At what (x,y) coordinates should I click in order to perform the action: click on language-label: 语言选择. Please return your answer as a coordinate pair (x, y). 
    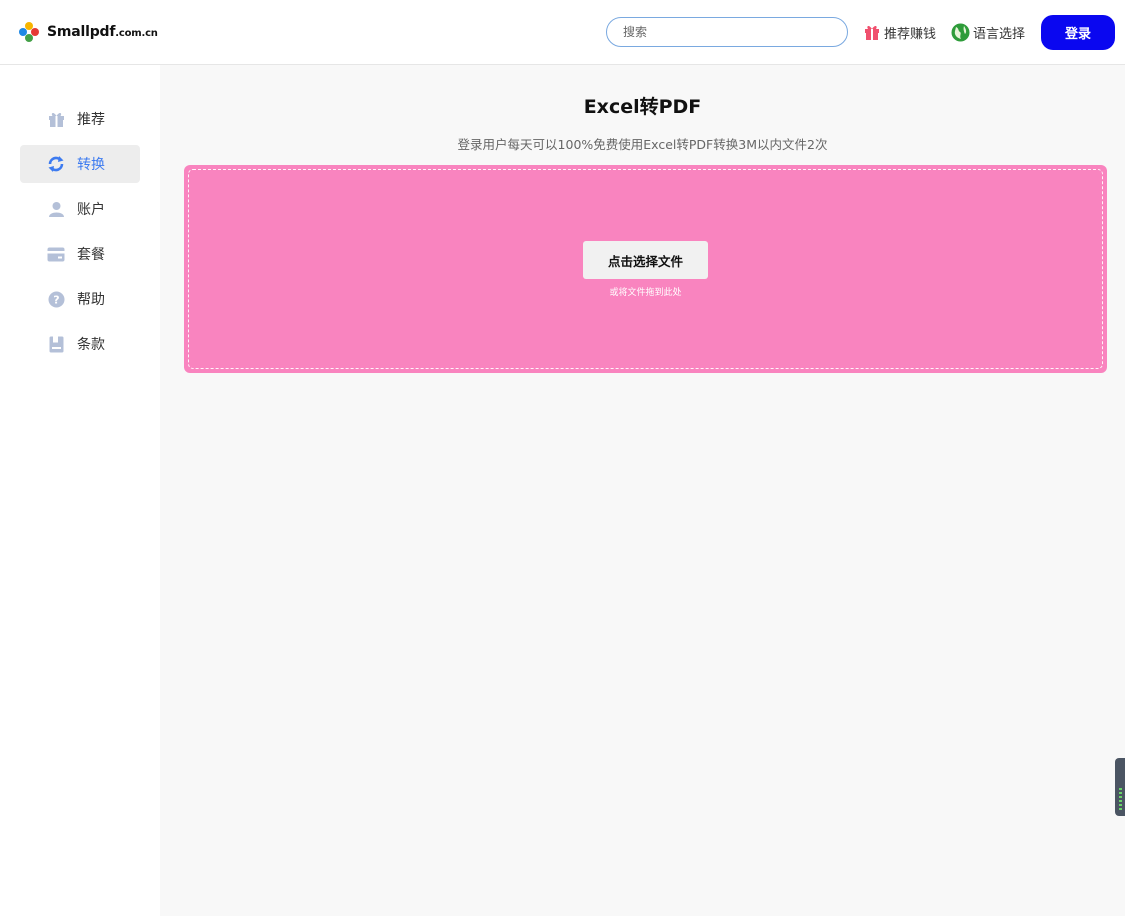
    Looking at the image, I should click on (999, 34).